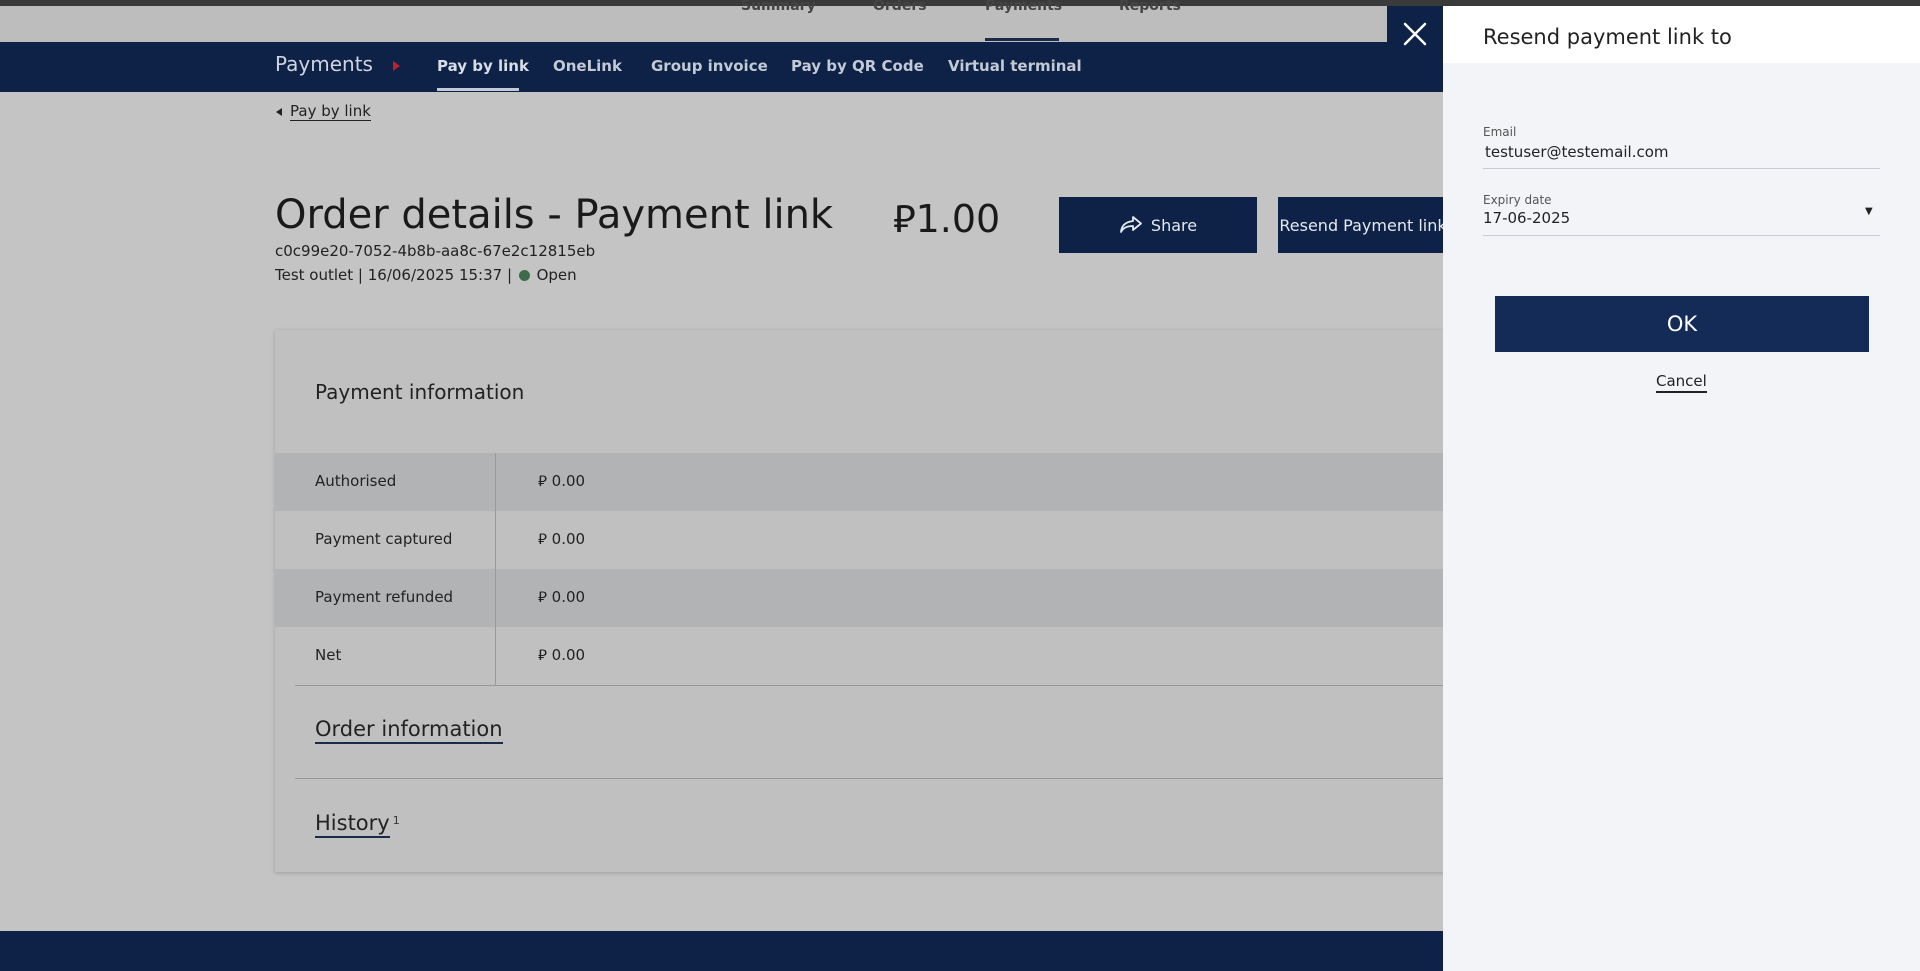  I want to click on order-meta: Test outlet | 16/06/2025 15:37 | Open, so click(426, 275).